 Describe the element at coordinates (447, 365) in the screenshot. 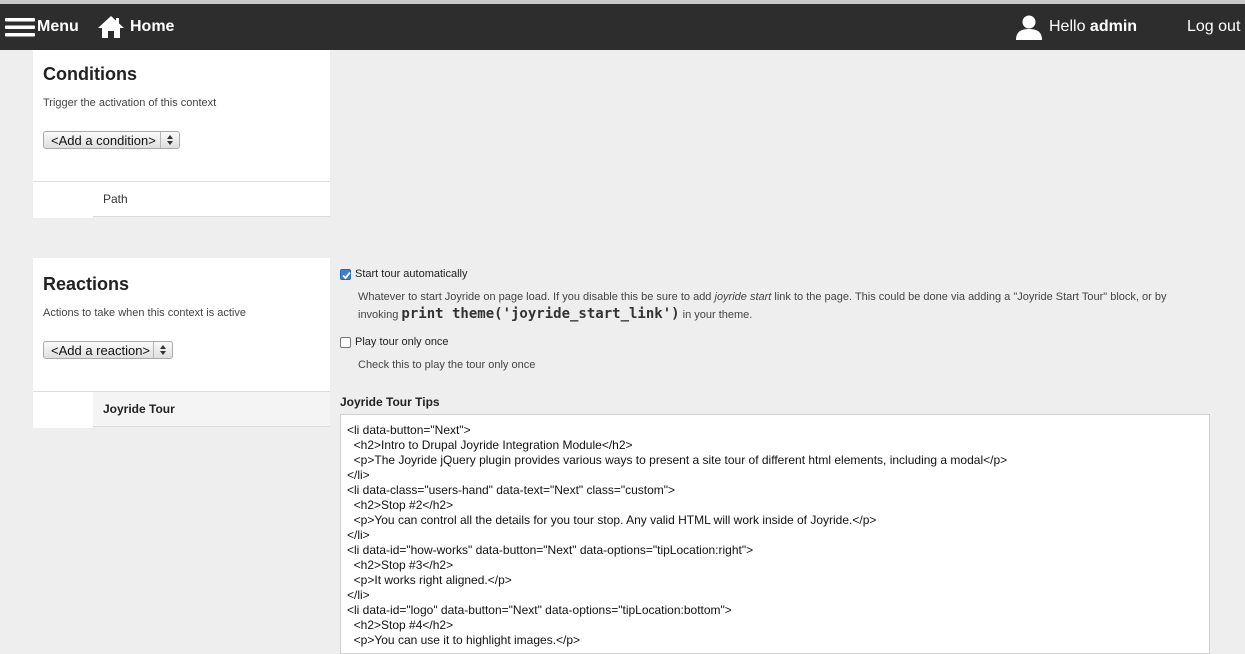

I see `play-tour-once-help: Check this to play the tour only once` at that location.